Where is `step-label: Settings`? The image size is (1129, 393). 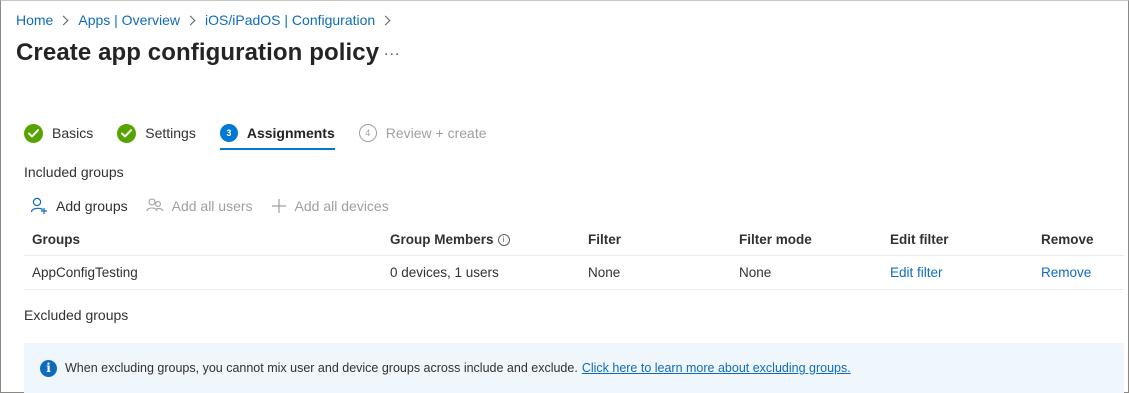 step-label: Settings is located at coordinates (170, 133).